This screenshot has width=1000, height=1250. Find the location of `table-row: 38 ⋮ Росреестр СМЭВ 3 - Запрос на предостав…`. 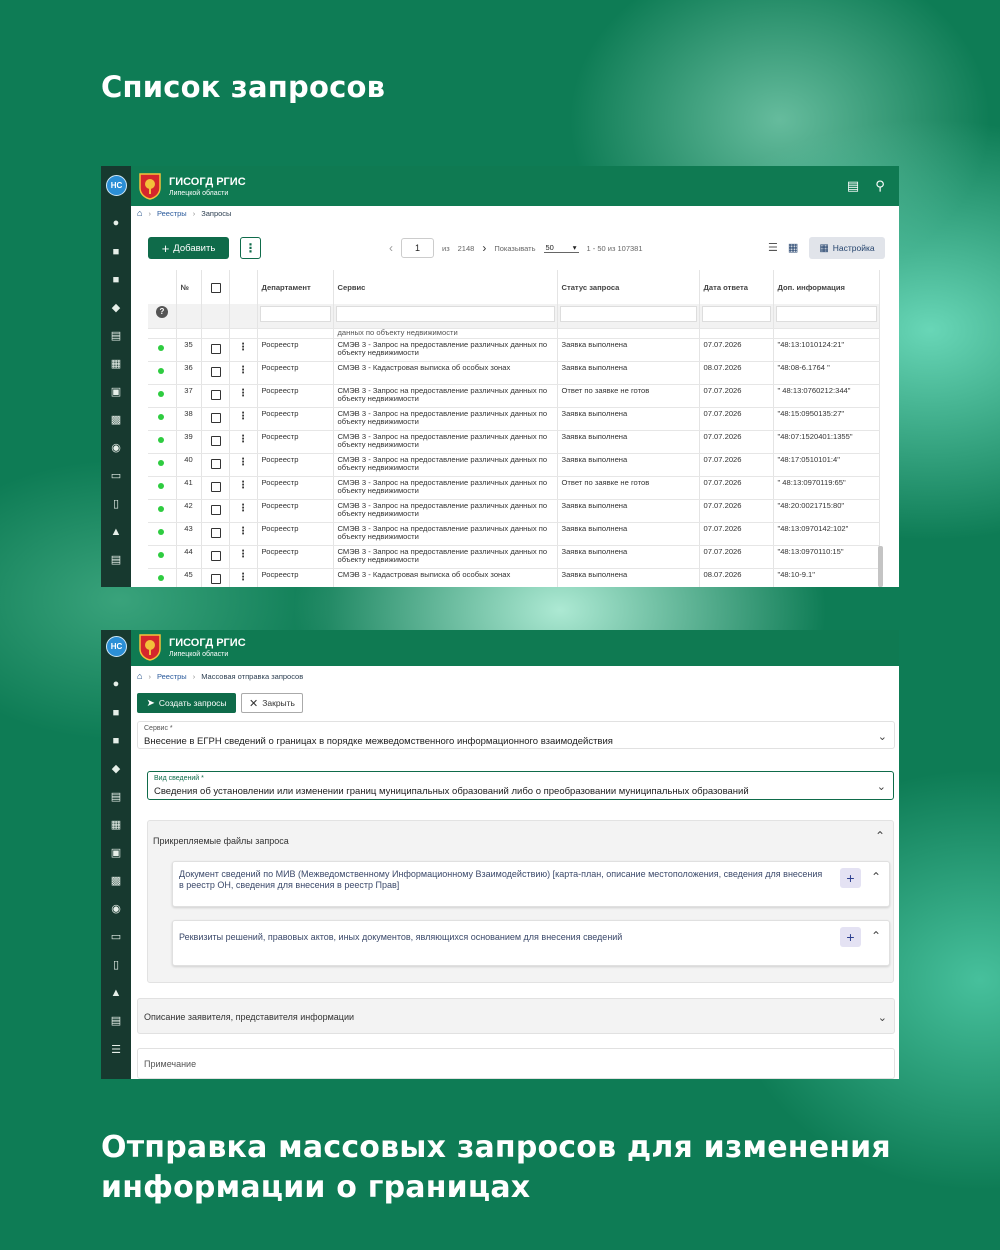

table-row: 38 ⋮ Росреестр СМЭВ 3 - Запрос на предостав… is located at coordinates (514, 419).